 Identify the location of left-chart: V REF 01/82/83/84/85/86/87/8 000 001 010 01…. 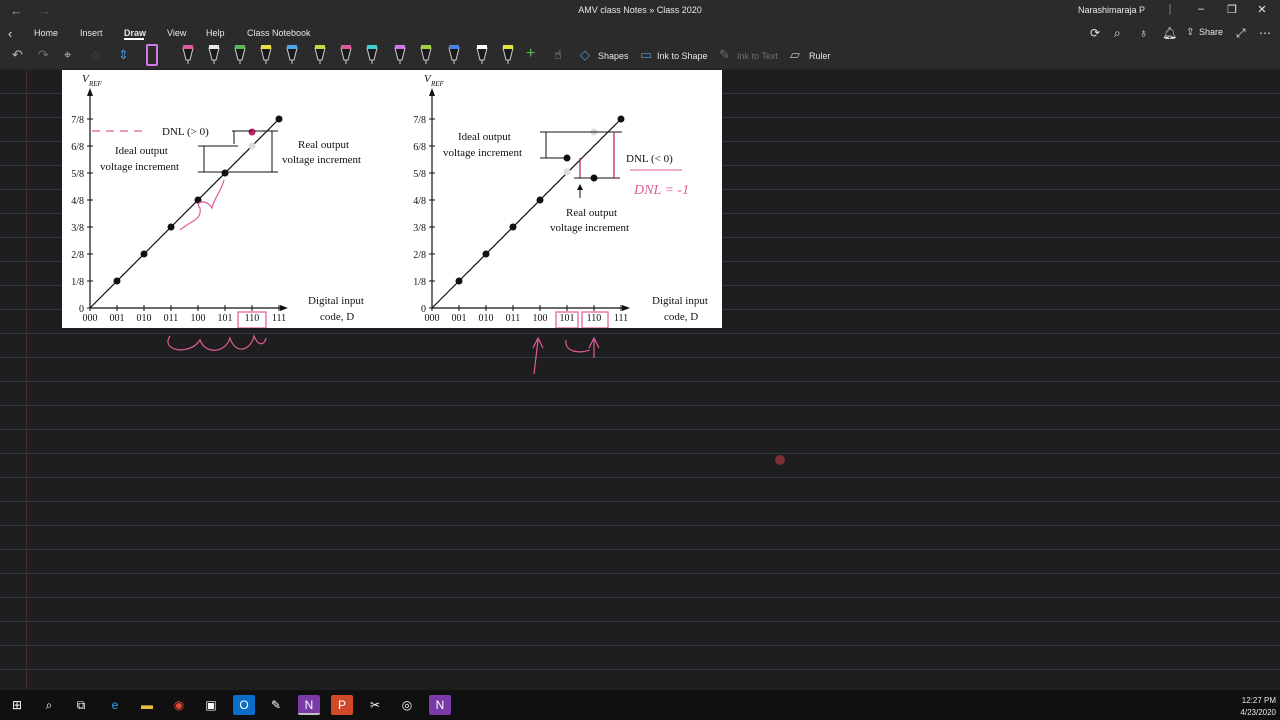
(217, 201).